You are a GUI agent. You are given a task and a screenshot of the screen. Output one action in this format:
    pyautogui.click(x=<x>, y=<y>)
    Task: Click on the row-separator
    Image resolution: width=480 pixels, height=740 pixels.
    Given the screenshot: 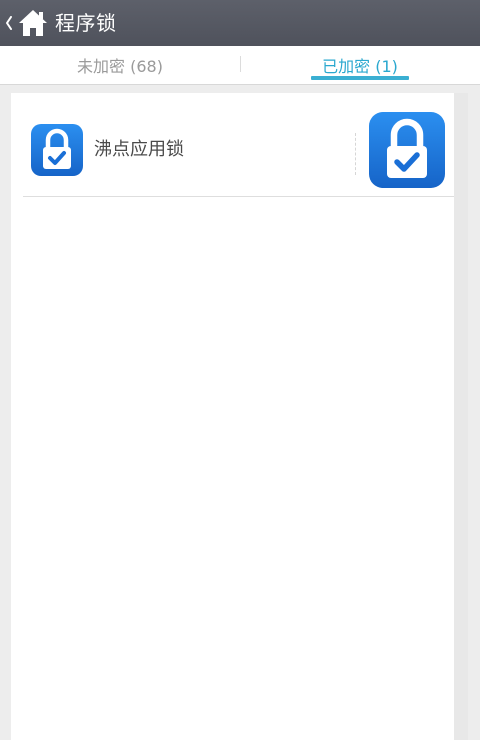 What is the action you would take?
    pyautogui.click(x=355, y=154)
    